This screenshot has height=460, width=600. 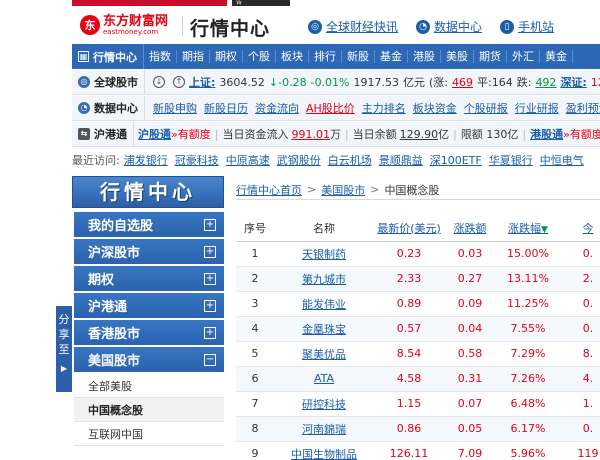 What do you see at coordinates (486, 108) in the screenshot?
I see `data-link: 个股研报` at bounding box center [486, 108].